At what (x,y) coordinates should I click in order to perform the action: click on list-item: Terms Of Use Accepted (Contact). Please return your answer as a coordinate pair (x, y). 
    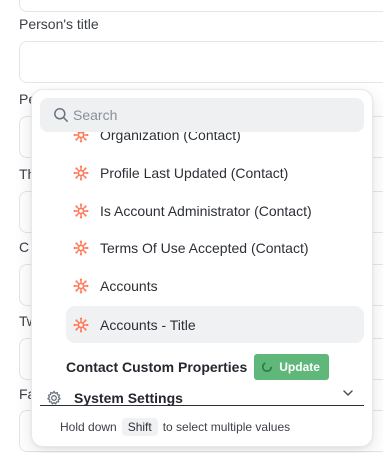
    Looking at the image, I should click on (215, 247).